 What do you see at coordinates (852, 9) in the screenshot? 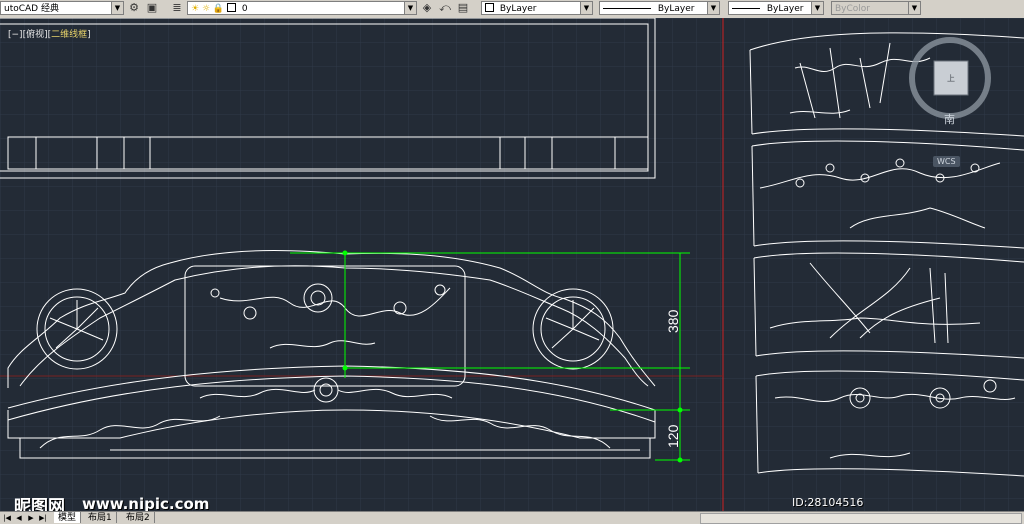
I see `plotstyle-value: ByColor` at bounding box center [852, 9].